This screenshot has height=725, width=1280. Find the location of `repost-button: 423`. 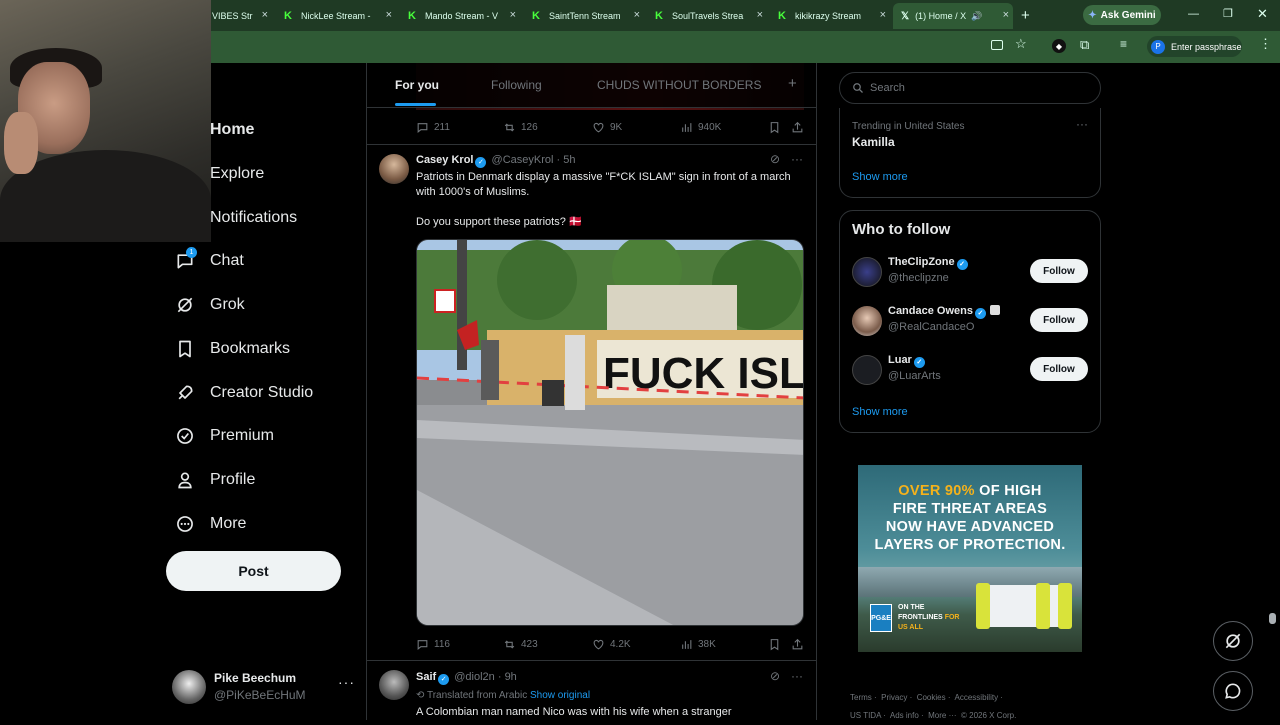

repost-button: 423 is located at coordinates (520, 644).